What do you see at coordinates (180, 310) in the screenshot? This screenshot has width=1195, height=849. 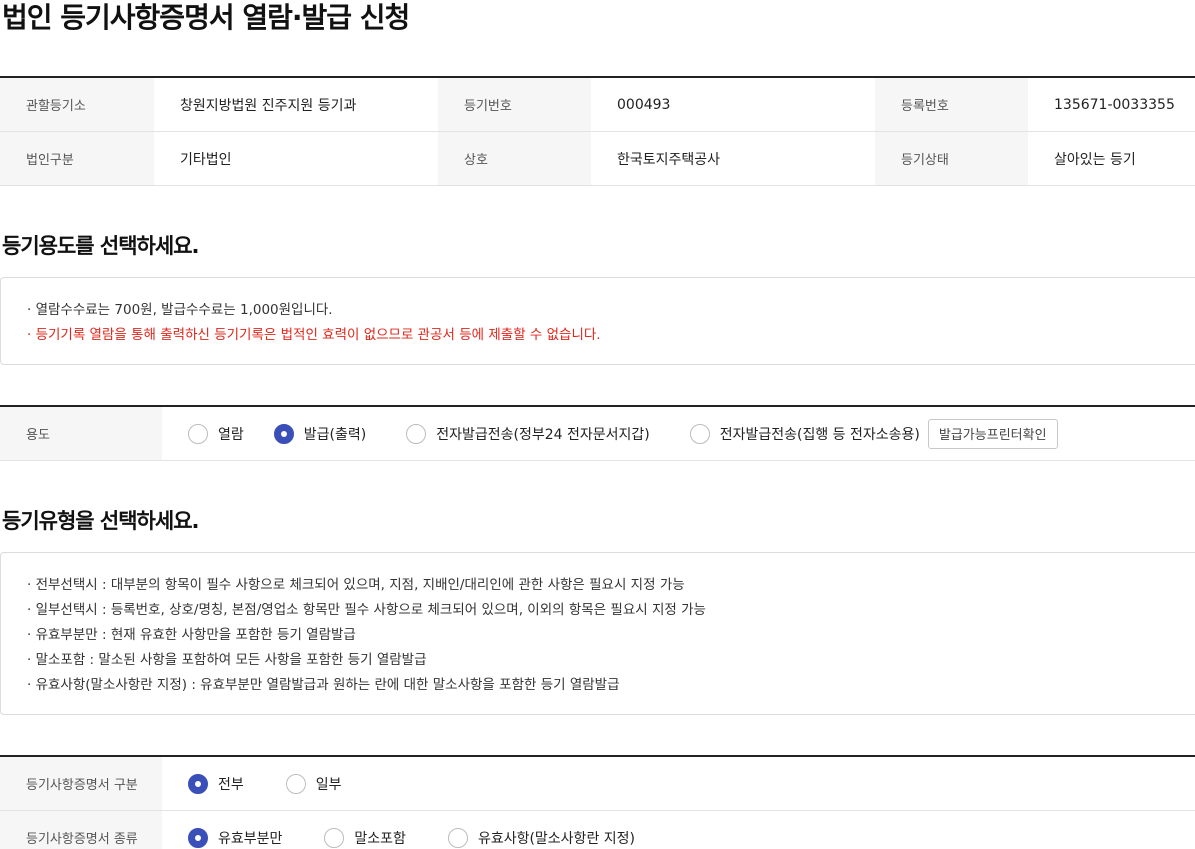 I see `fee-notice: · 열람수수료는 700원, 발급수수료는 1,000원입니다.` at bounding box center [180, 310].